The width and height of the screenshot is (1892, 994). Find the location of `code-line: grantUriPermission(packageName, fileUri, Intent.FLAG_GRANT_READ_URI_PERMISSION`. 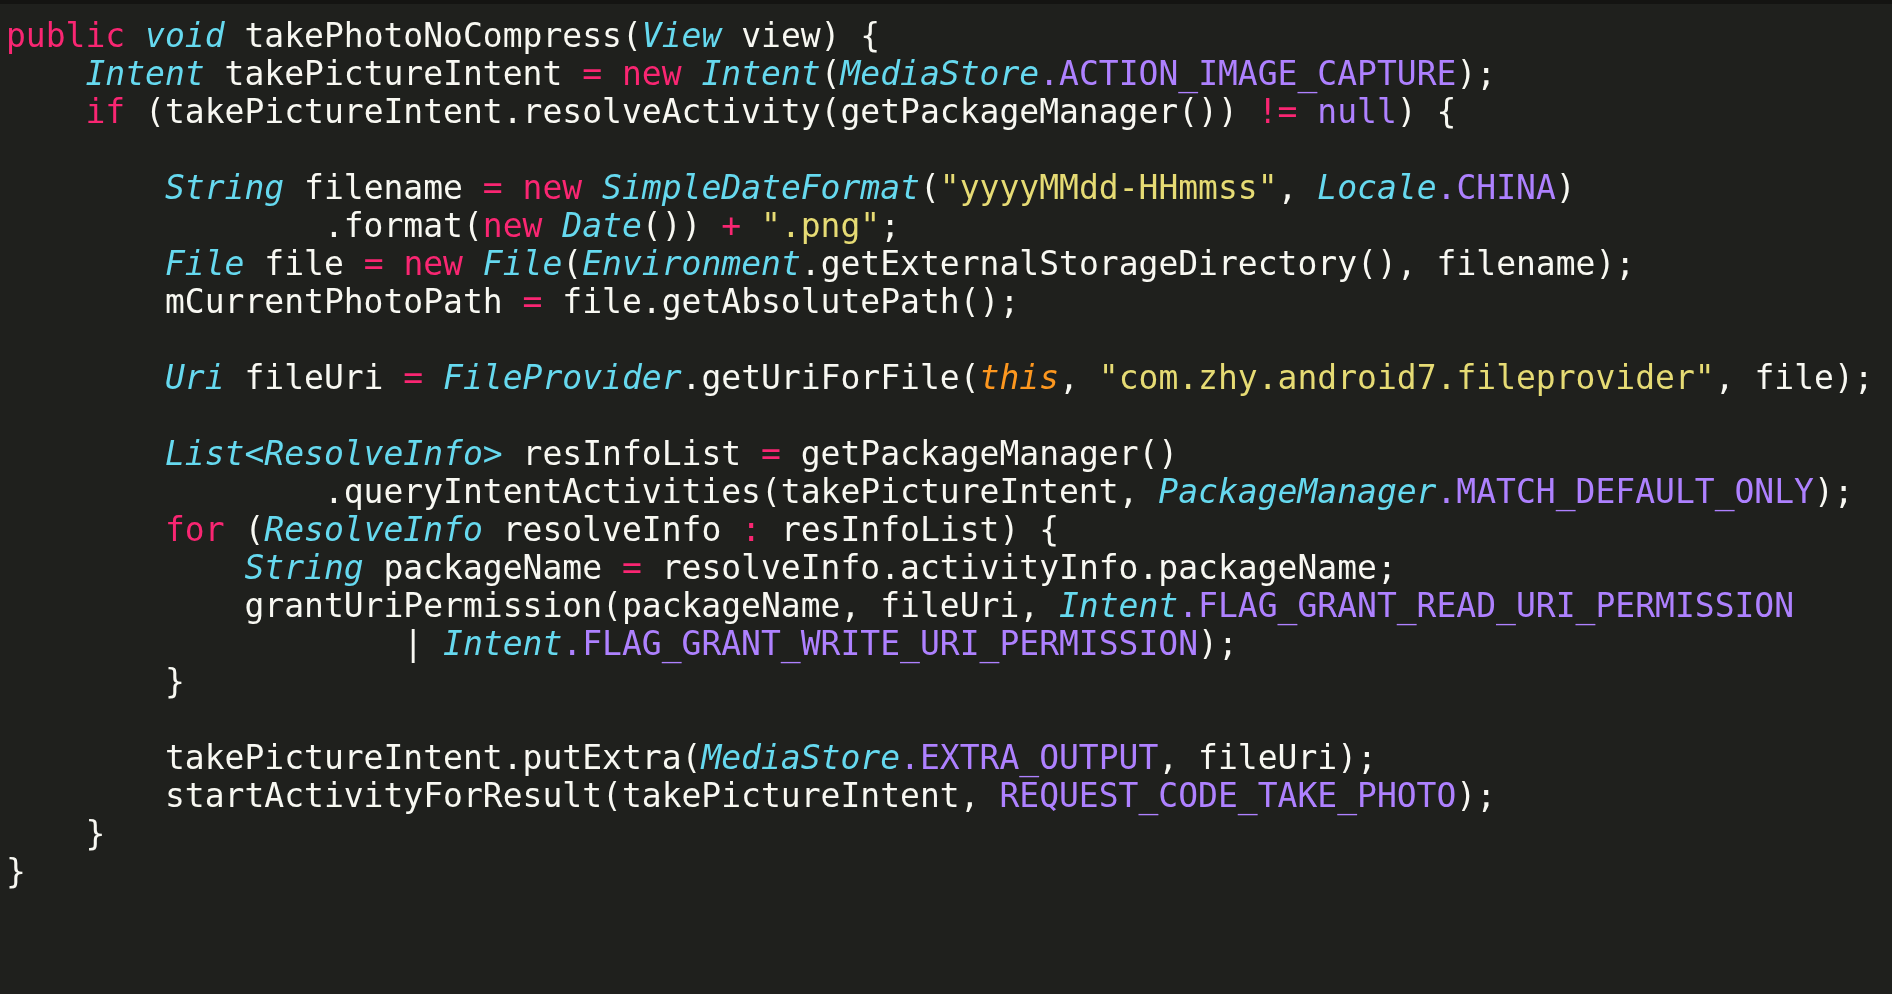

code-line: grantUriPermission(packageName, fileUri, Intent.FLAG_GRANT_READ_URI_PERMISSION is located at coordinates (1019, 606).